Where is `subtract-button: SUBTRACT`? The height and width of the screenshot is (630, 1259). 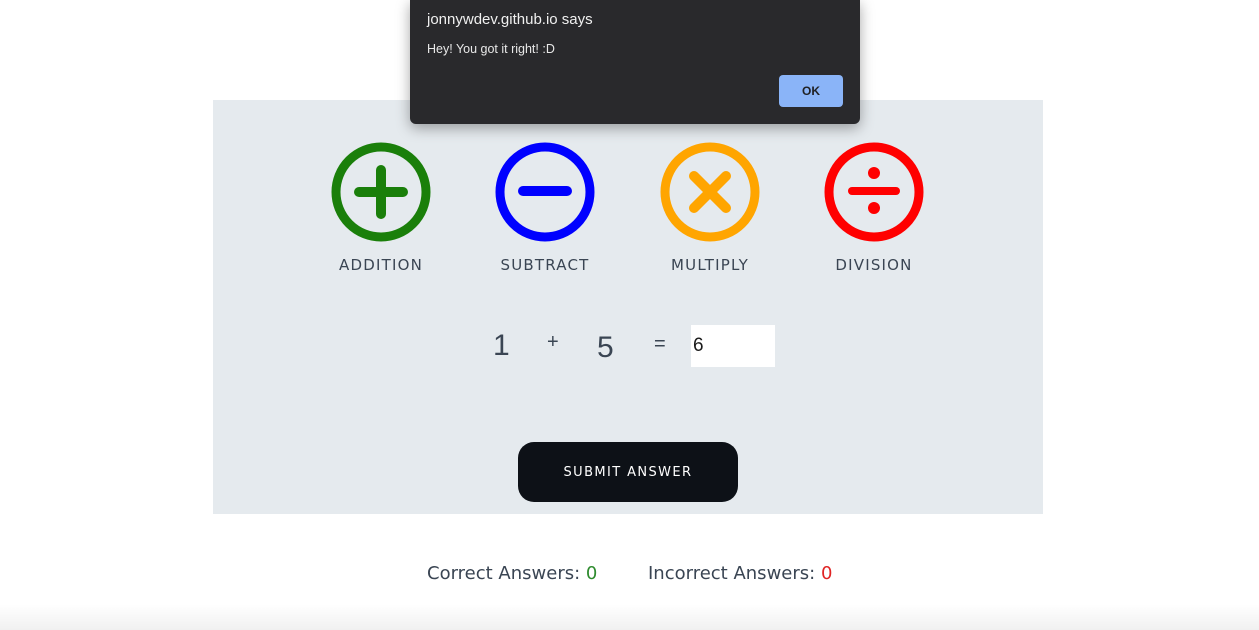
subtract-button: SUBTRACT is located at coordinates (545, 208).